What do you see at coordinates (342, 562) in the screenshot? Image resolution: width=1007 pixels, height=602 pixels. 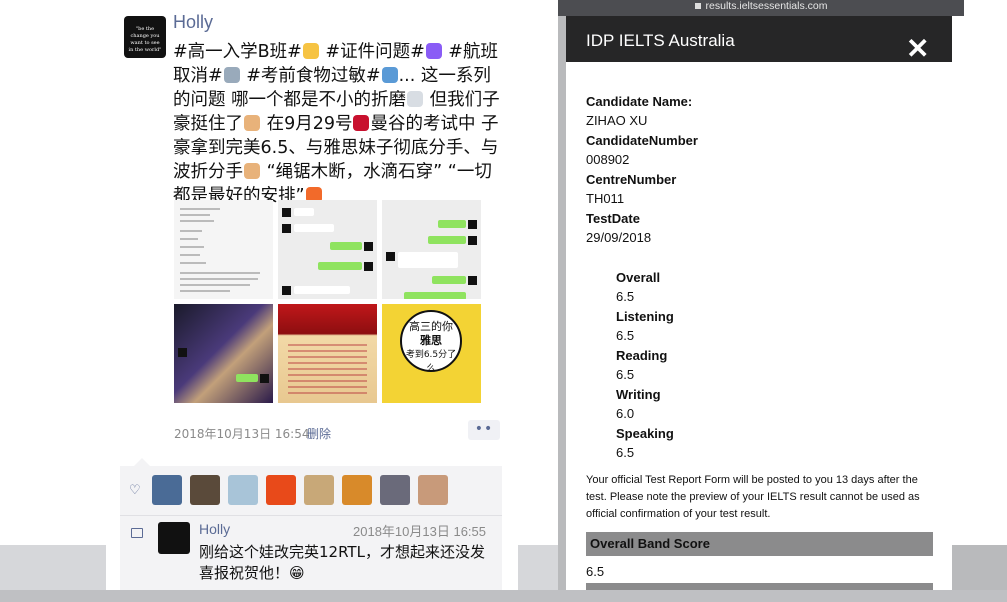 I see `comment-text: 刚给这个娃改完英12RTL，才想起来还没发喜报祝贺他！😁` at bounding box center [342, 562].